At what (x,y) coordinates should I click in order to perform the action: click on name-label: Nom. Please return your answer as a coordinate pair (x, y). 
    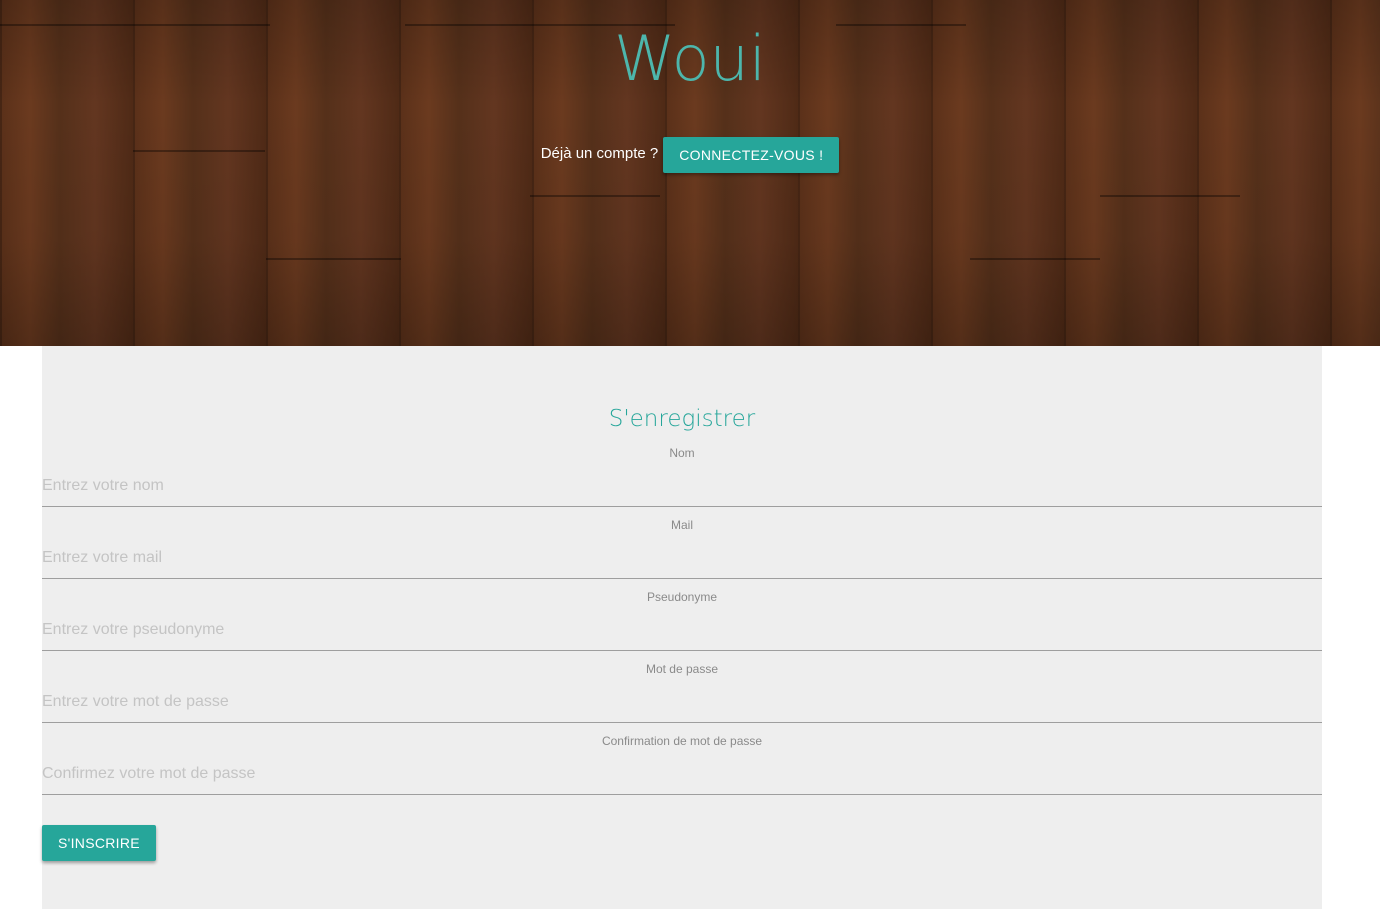
    Looking at the image, I should click on (682, 453).